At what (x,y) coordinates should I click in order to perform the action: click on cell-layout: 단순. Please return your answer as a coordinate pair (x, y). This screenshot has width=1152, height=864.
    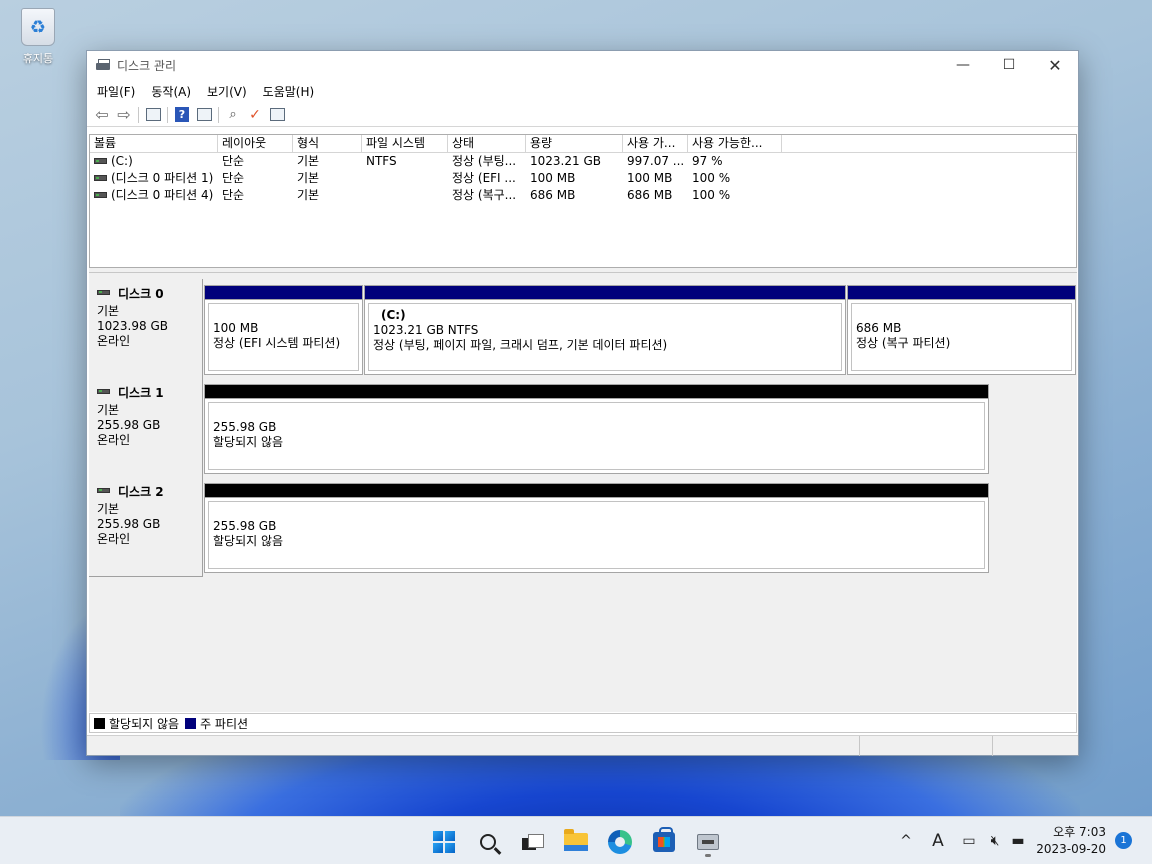
    Looking at the image, I should click on (233, 195).